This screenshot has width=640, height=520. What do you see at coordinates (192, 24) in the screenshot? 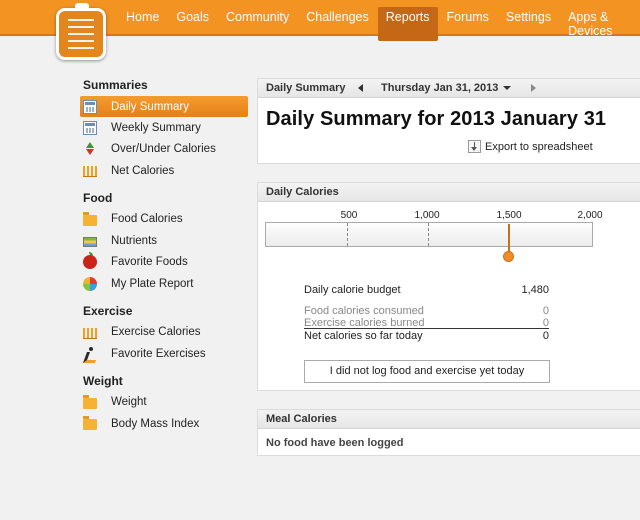
I see `nav-goals: Goals` at bounding box center [192, 24].